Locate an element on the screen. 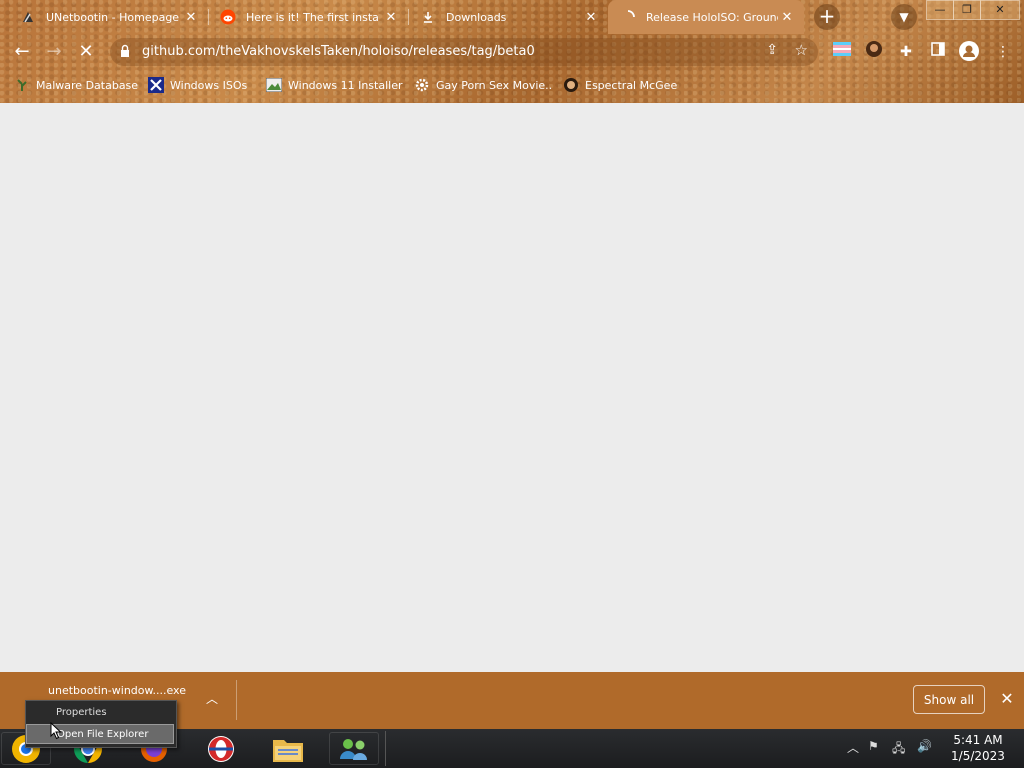 This screenshot has height=768, width=1024. bookmark-windows-isos: Windows ISOs is located at coordinates (197, 85).